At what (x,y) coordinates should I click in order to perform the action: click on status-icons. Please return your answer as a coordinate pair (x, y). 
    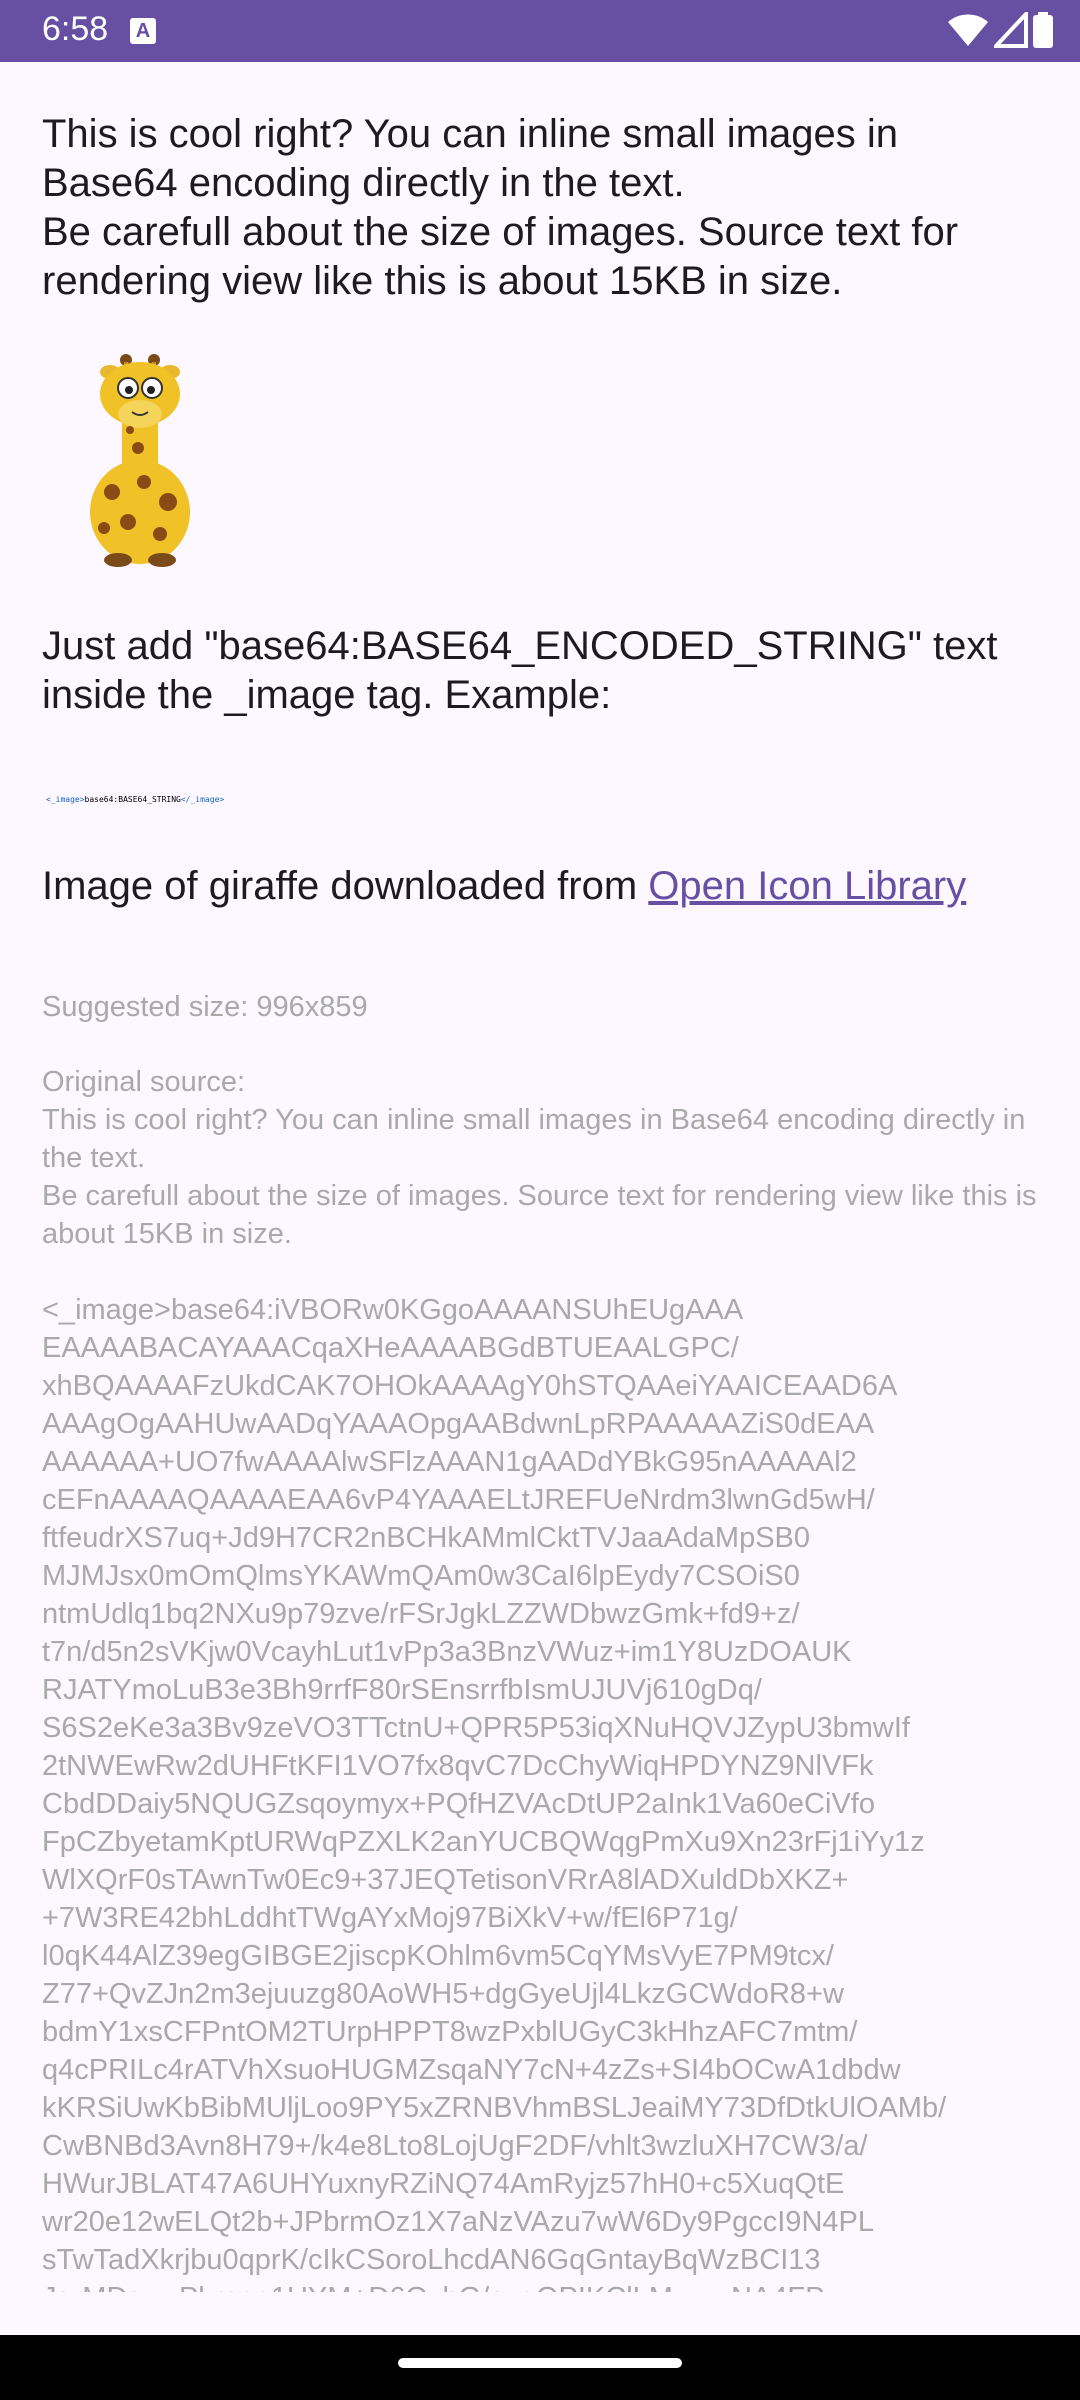
    Looking at the image, I should click on (1000, 29).